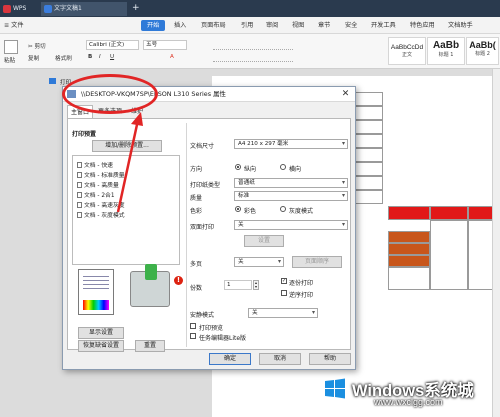 The image size is (500, 417). What do you see at coordinates (11, 47) in the screenshot?
I see `paste-icon` at bounding box center [11, 47].